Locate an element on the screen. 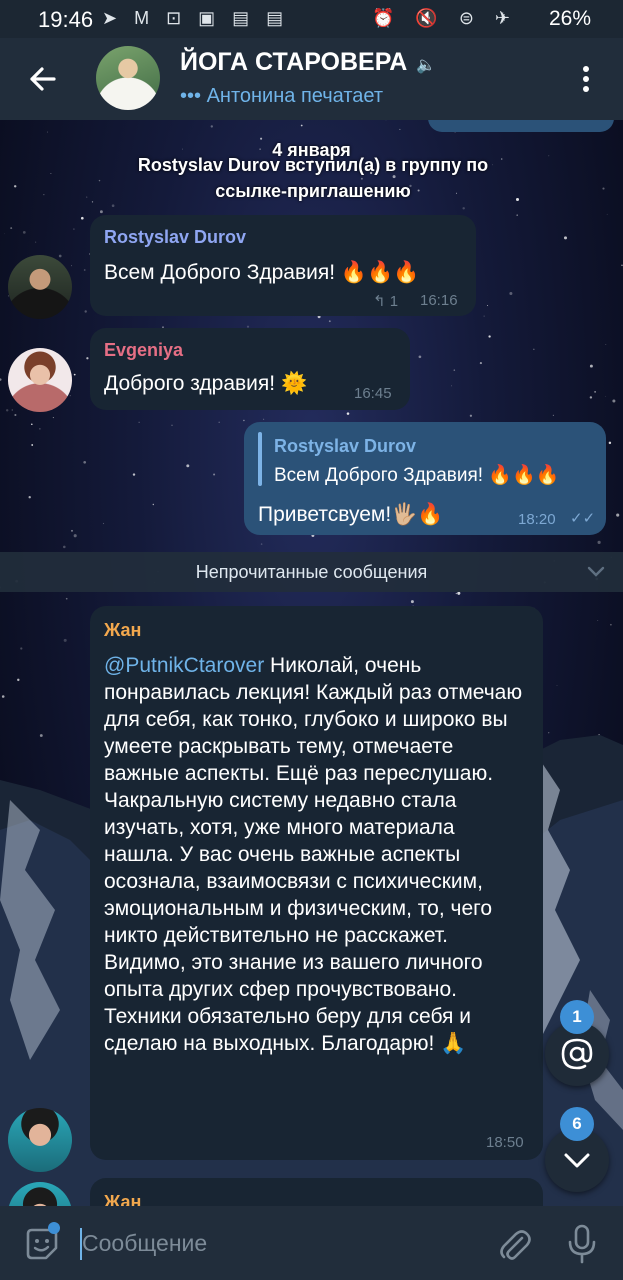  chat-title: ЙОГА СТАРОВЕРА is located at coordinates (293, 62).